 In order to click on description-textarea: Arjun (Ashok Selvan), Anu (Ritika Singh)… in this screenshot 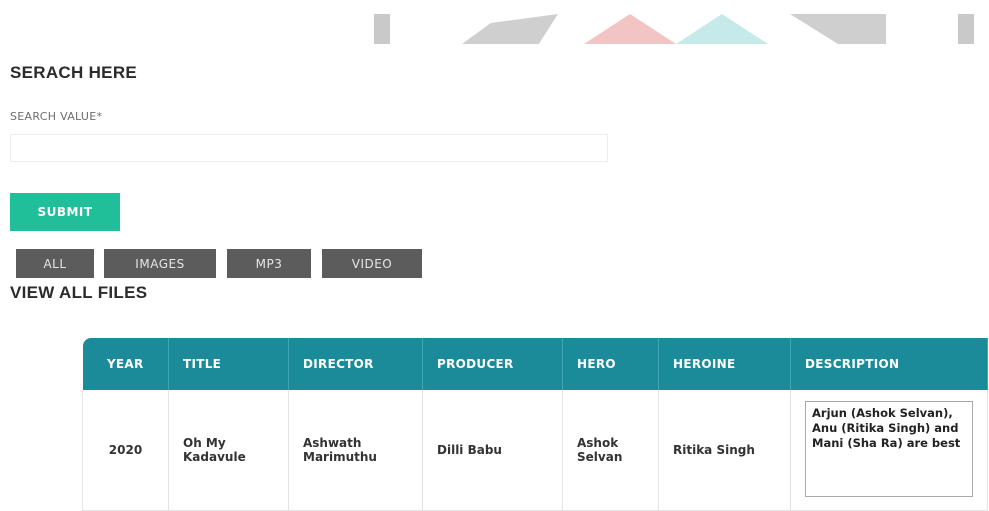, I will do `click(889, 448)`.